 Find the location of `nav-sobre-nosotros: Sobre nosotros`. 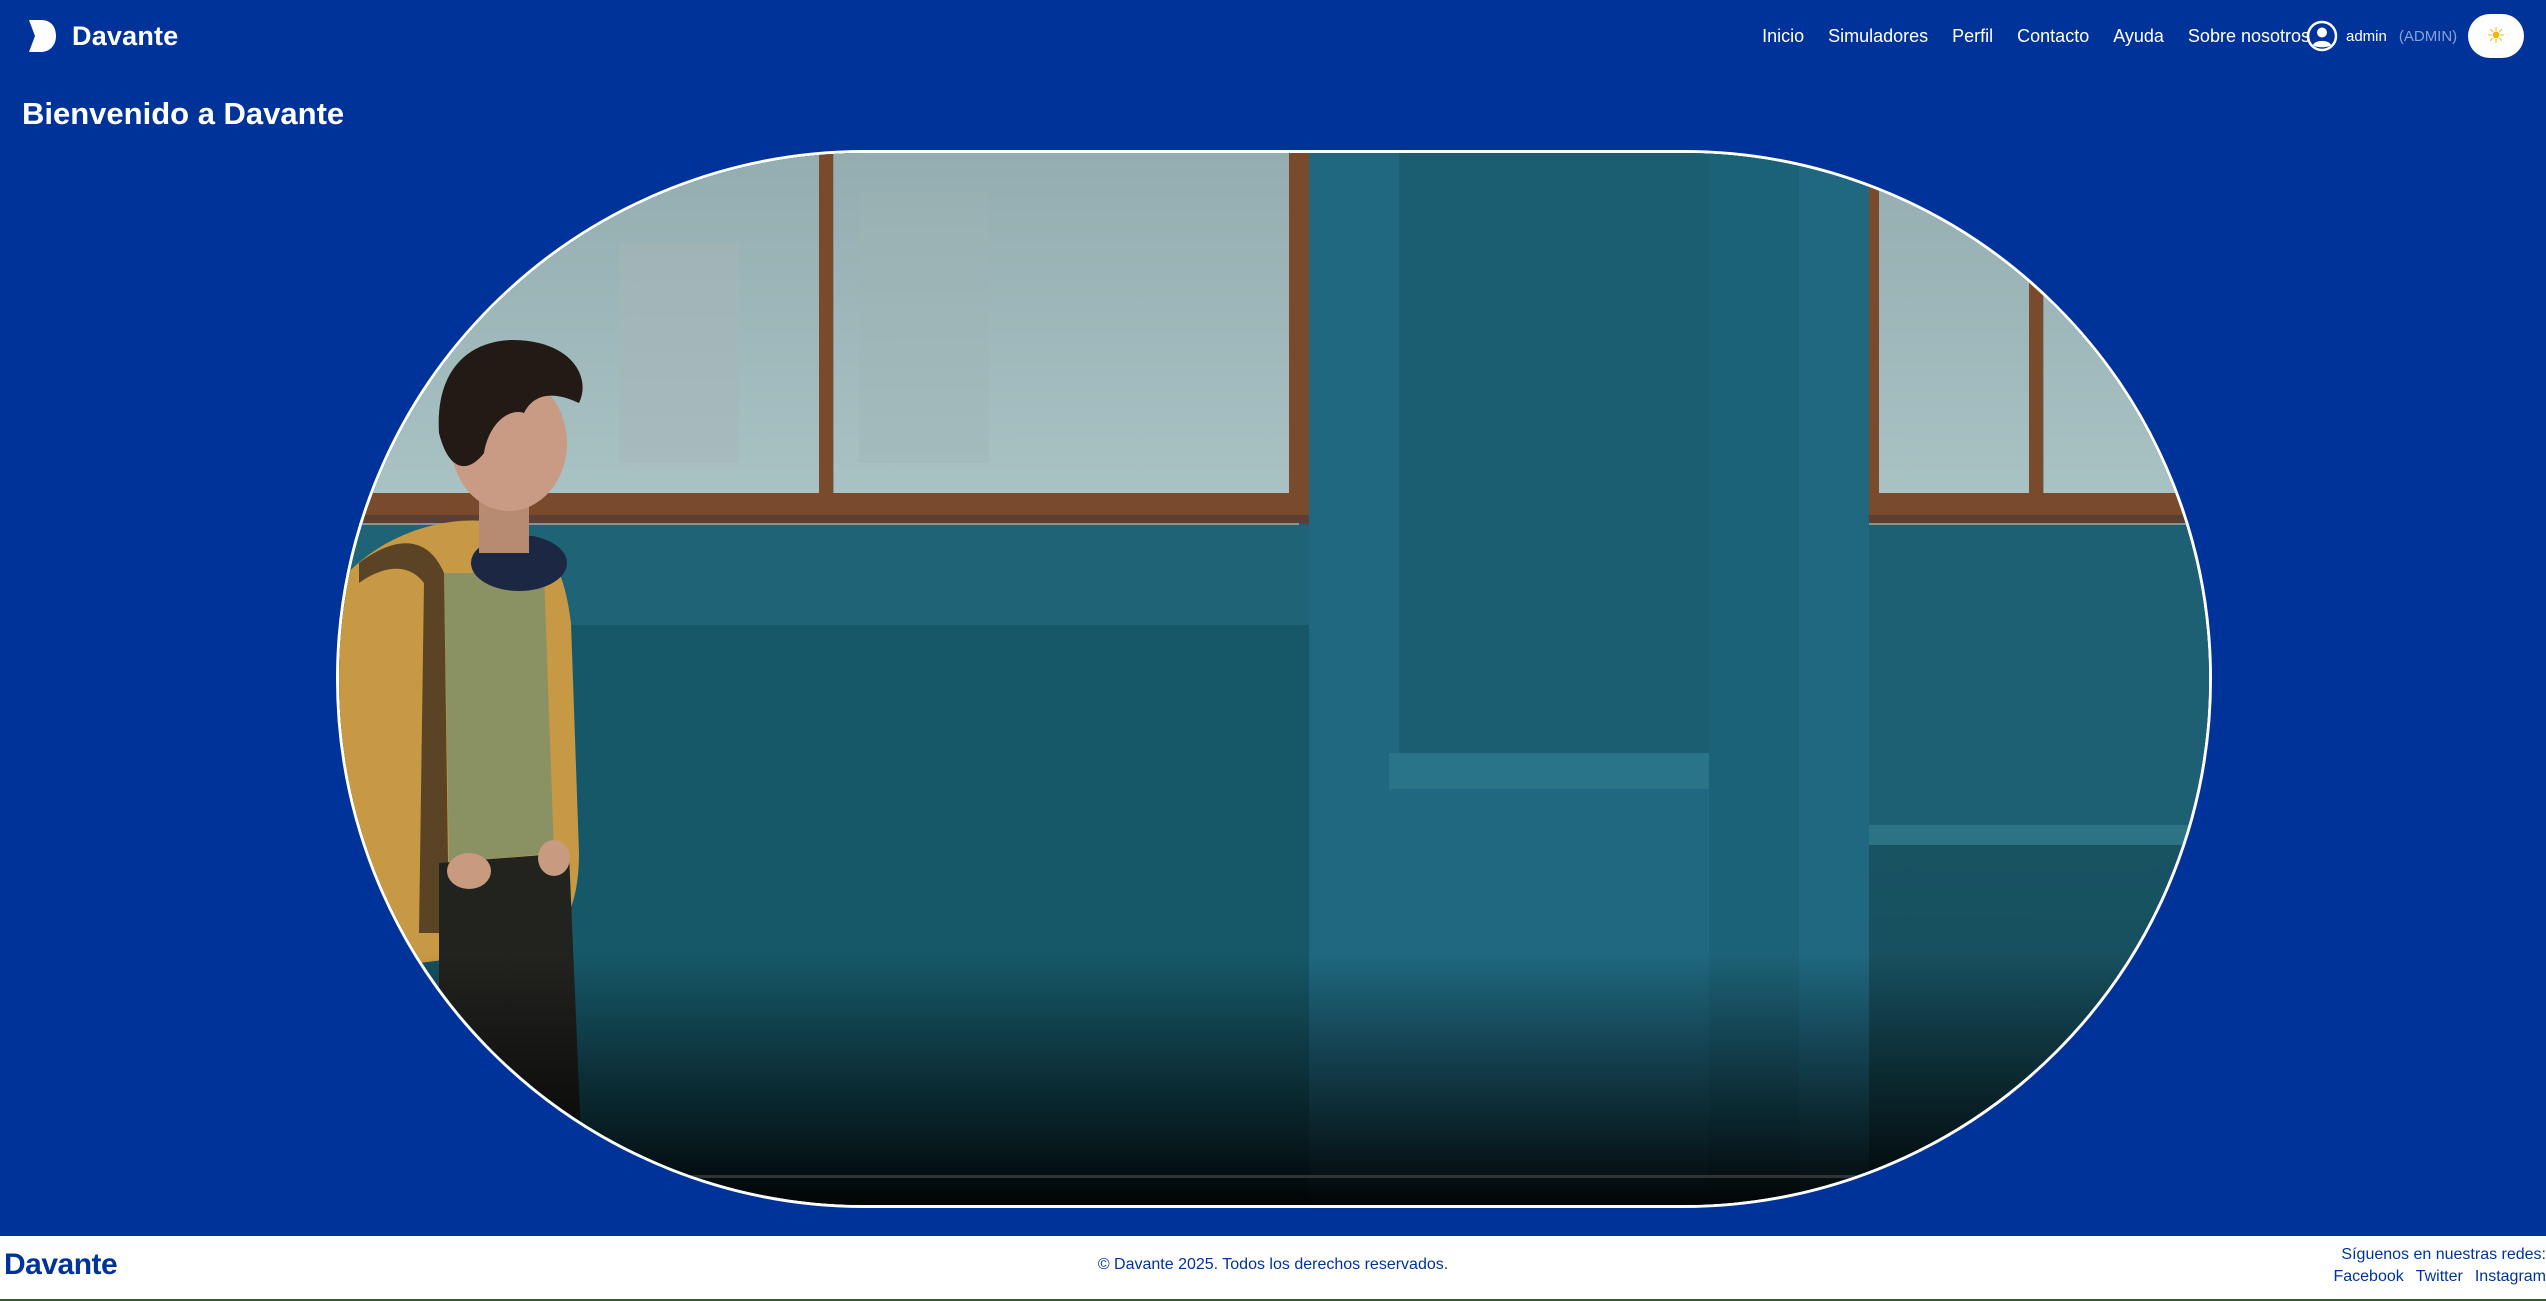

nav-sobre-nosotros: Sobre nosotros is located at coordinates (2249, 36).